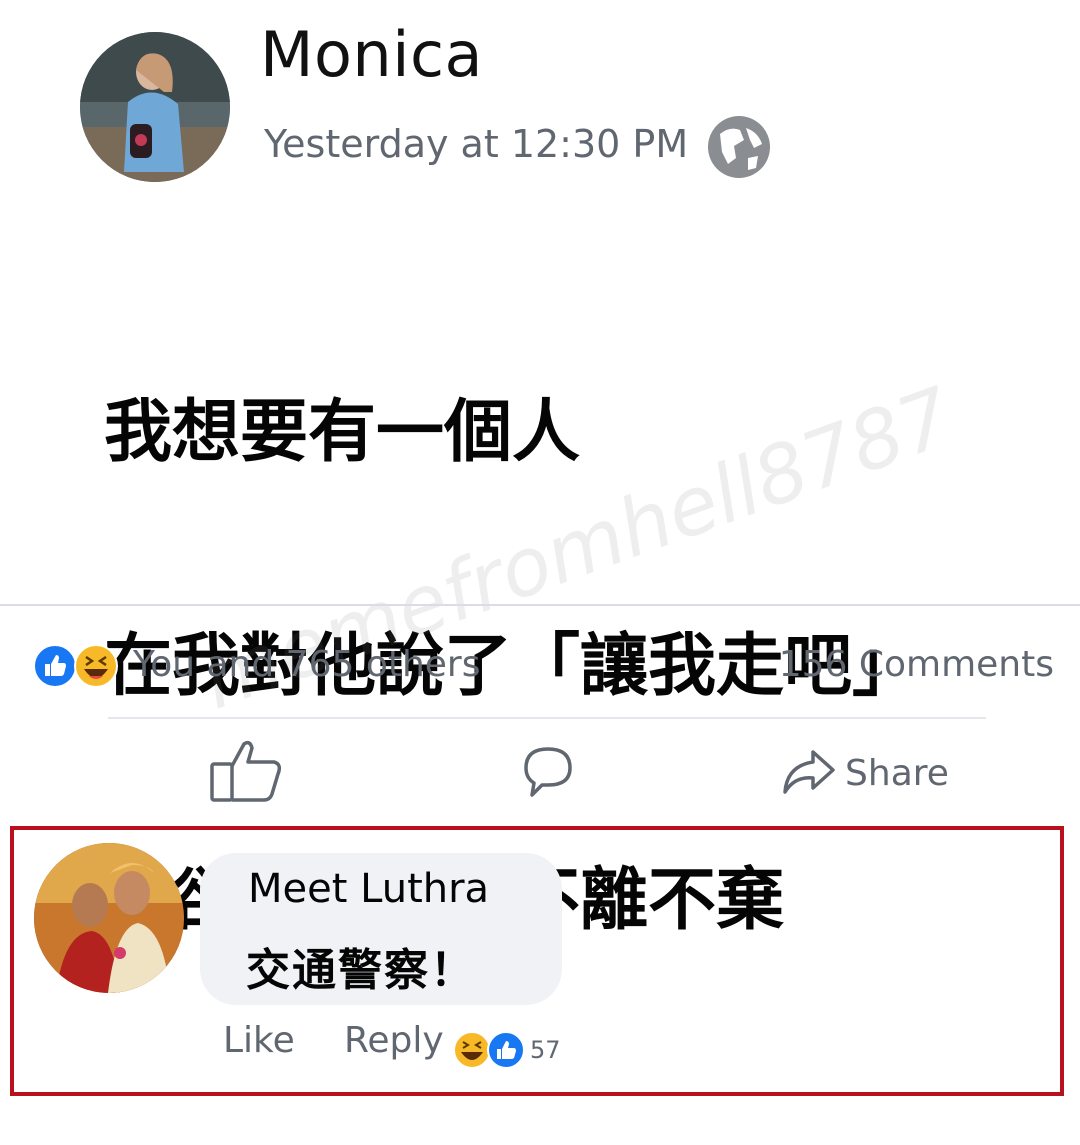 The image size is (1080, 1145). I want to click on share-label: Share, so click(897, 773).